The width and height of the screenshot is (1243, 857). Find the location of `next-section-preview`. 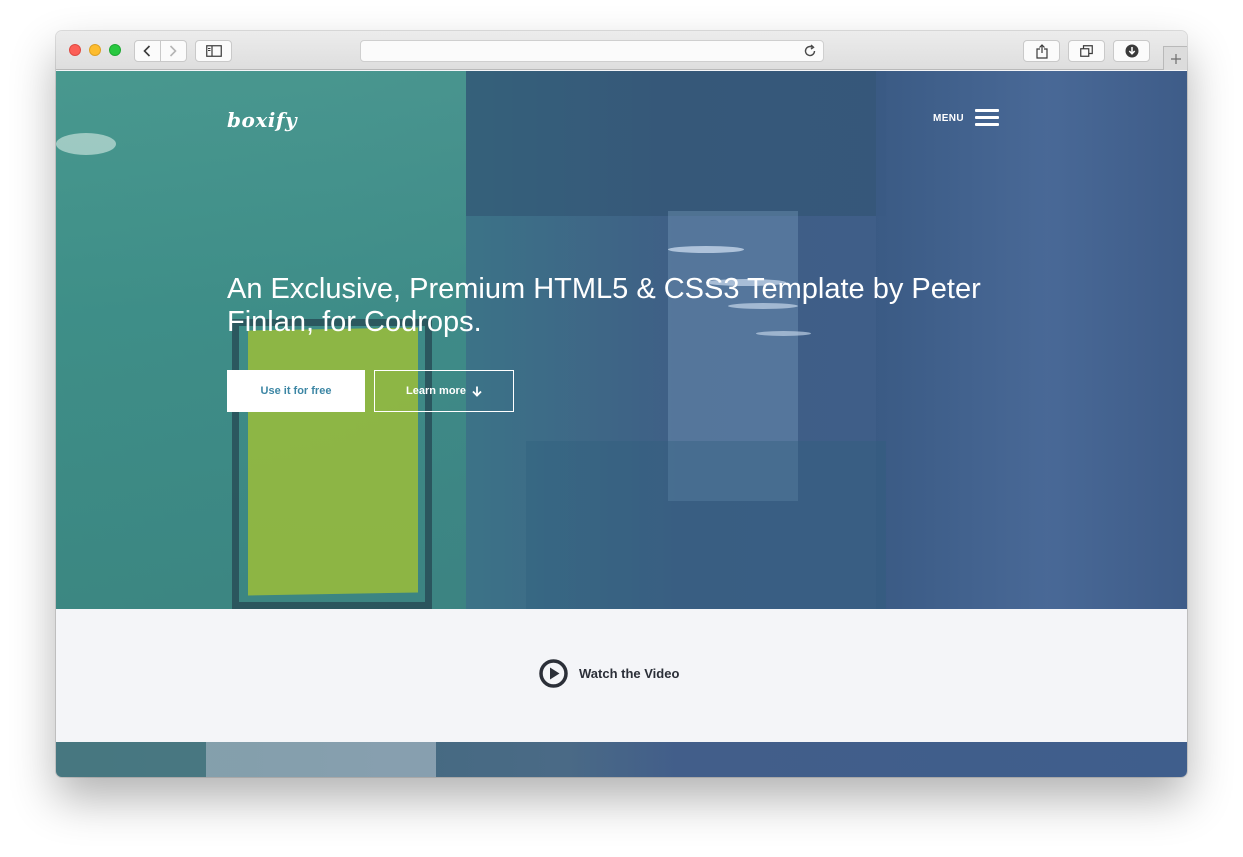

next-section-preview is located at coordinates (621, 759).